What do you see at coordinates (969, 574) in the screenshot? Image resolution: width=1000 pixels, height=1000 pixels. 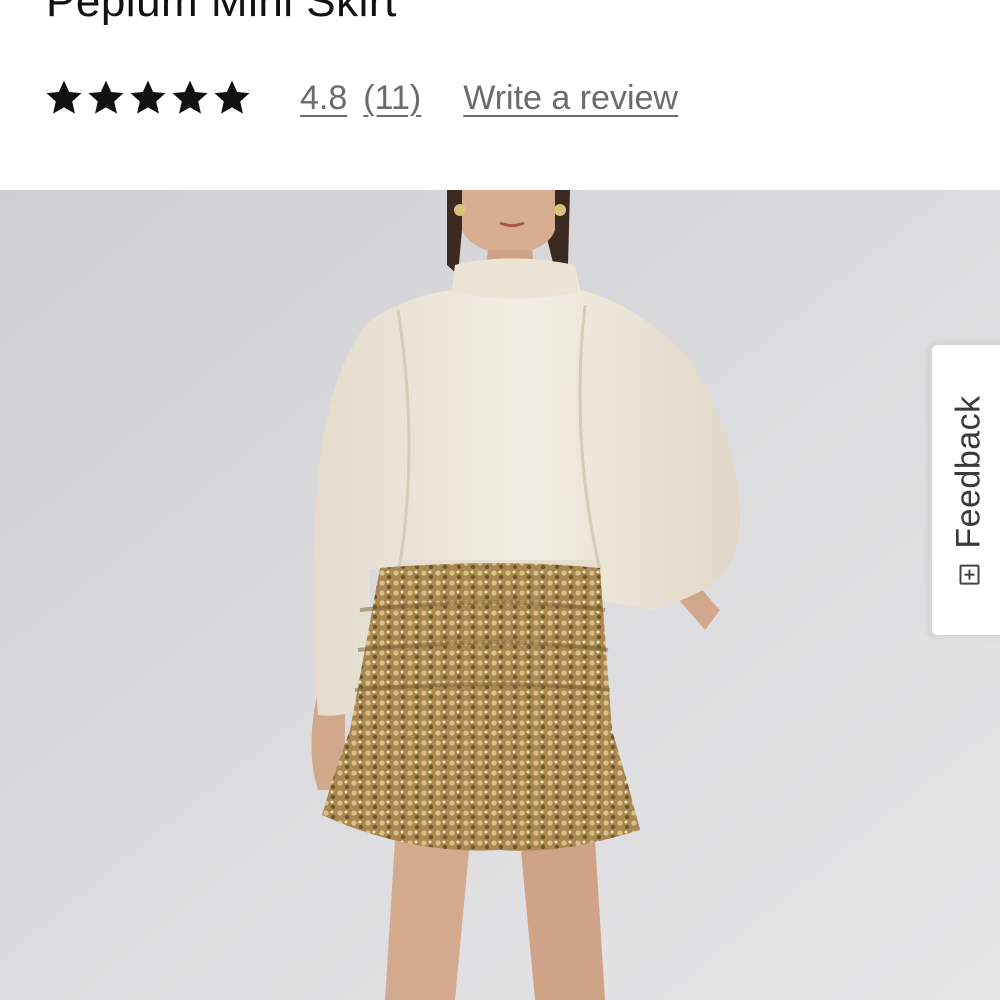 I see `plus-box-icon` at bounding box center [969, 574].